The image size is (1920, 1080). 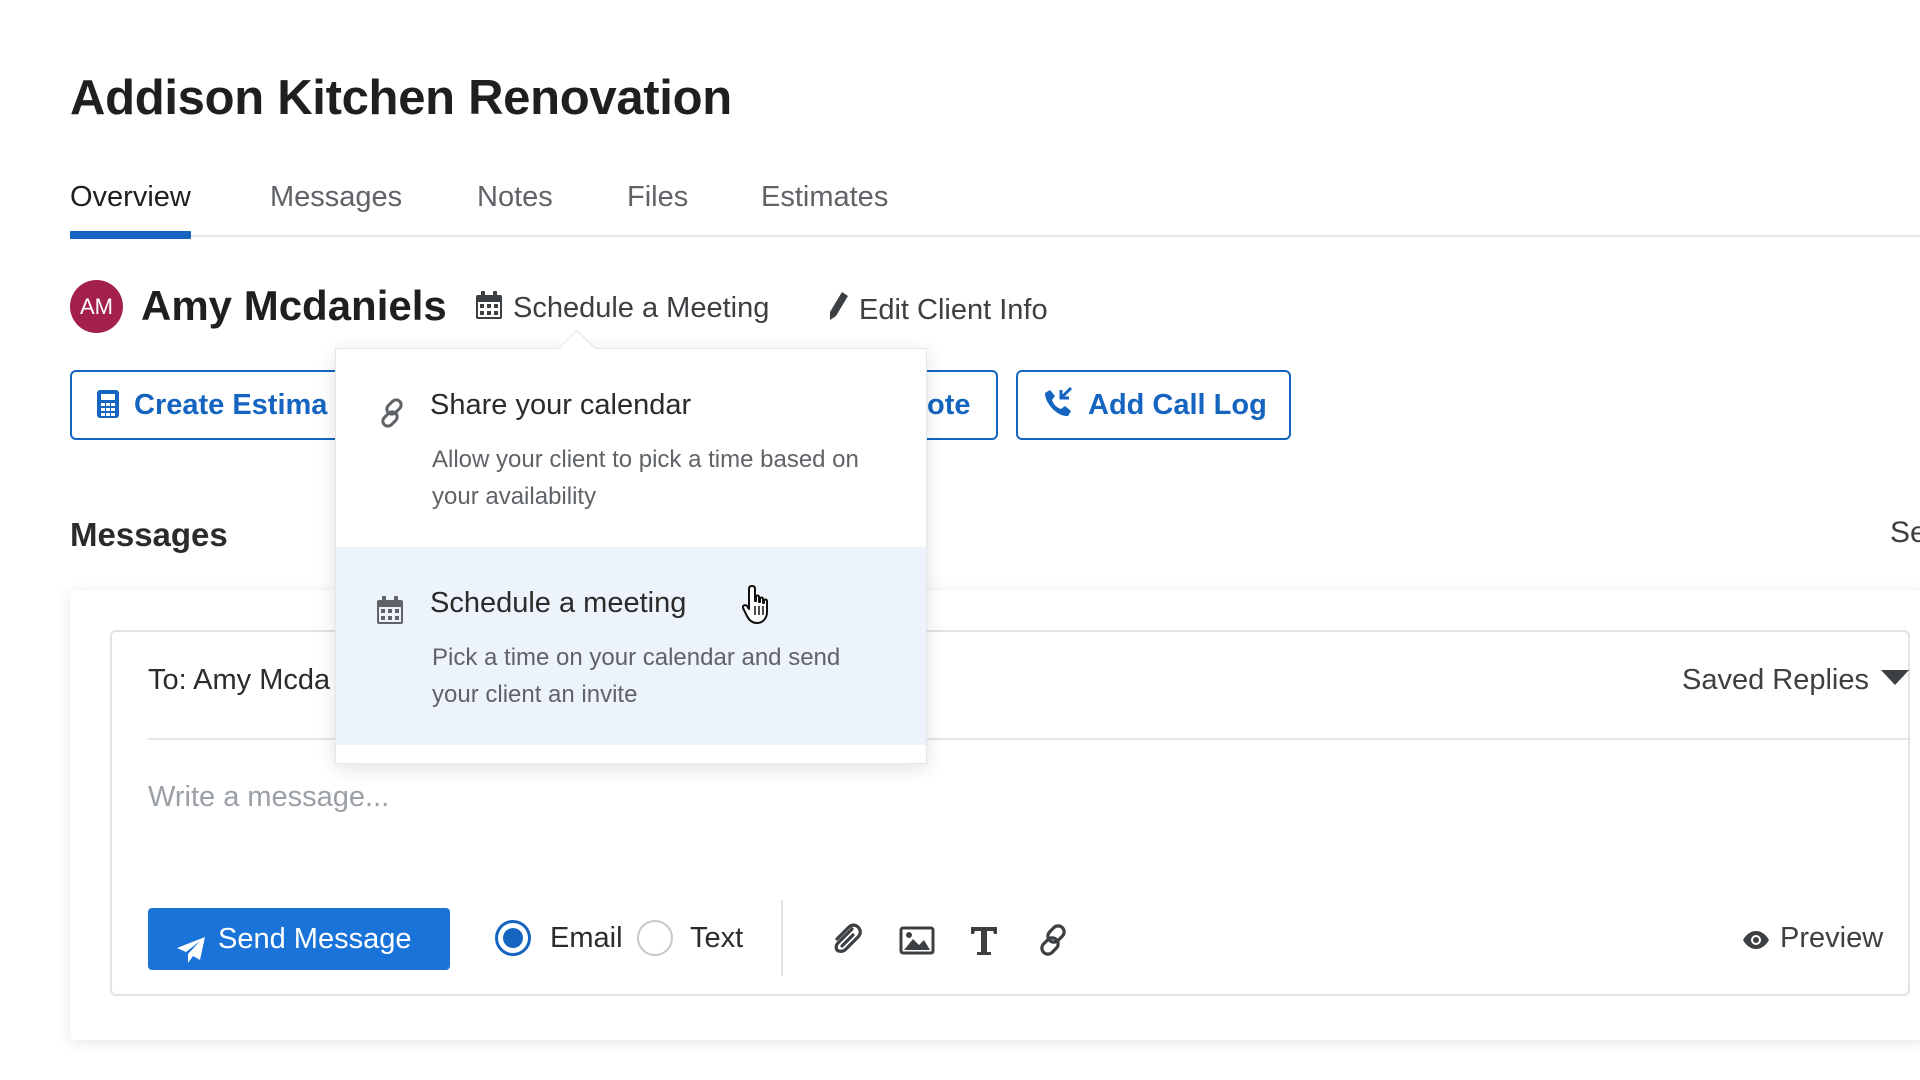 I want to click on paper-plane-icon, so click(x=191, y=955).